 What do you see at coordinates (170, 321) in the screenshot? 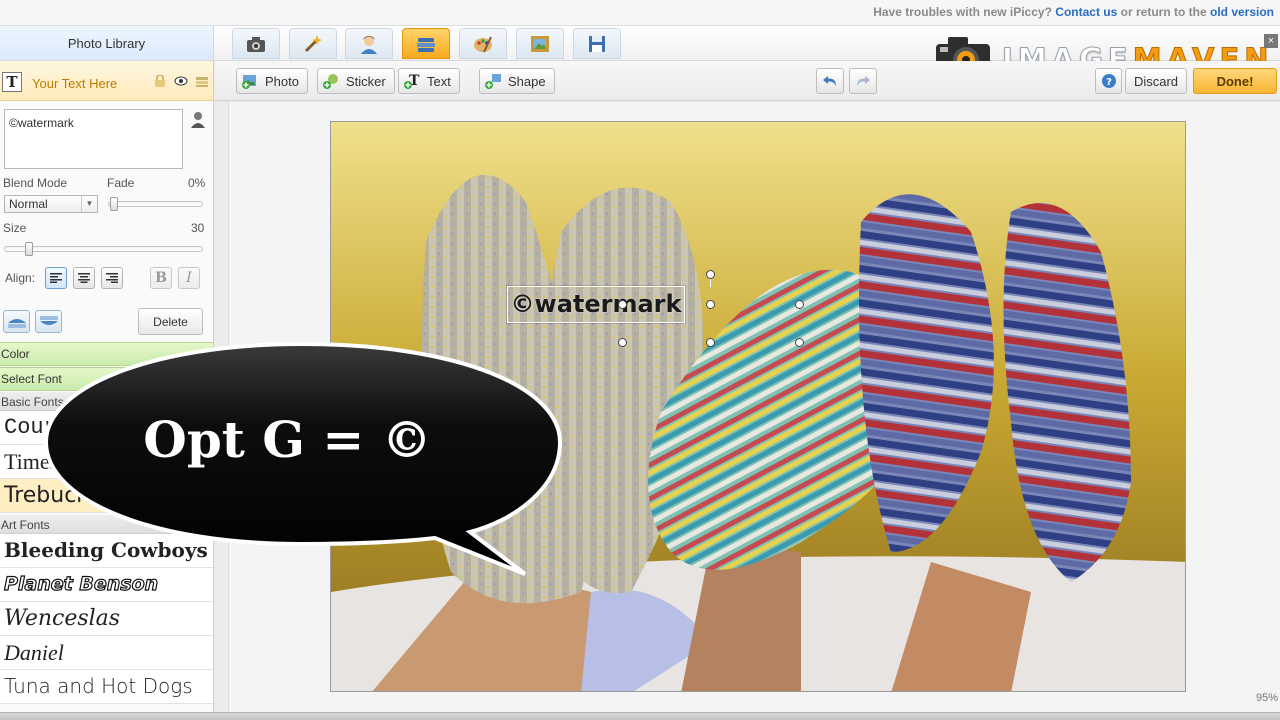
I see `delete-button: Delete` at bounding box center [170, 321].